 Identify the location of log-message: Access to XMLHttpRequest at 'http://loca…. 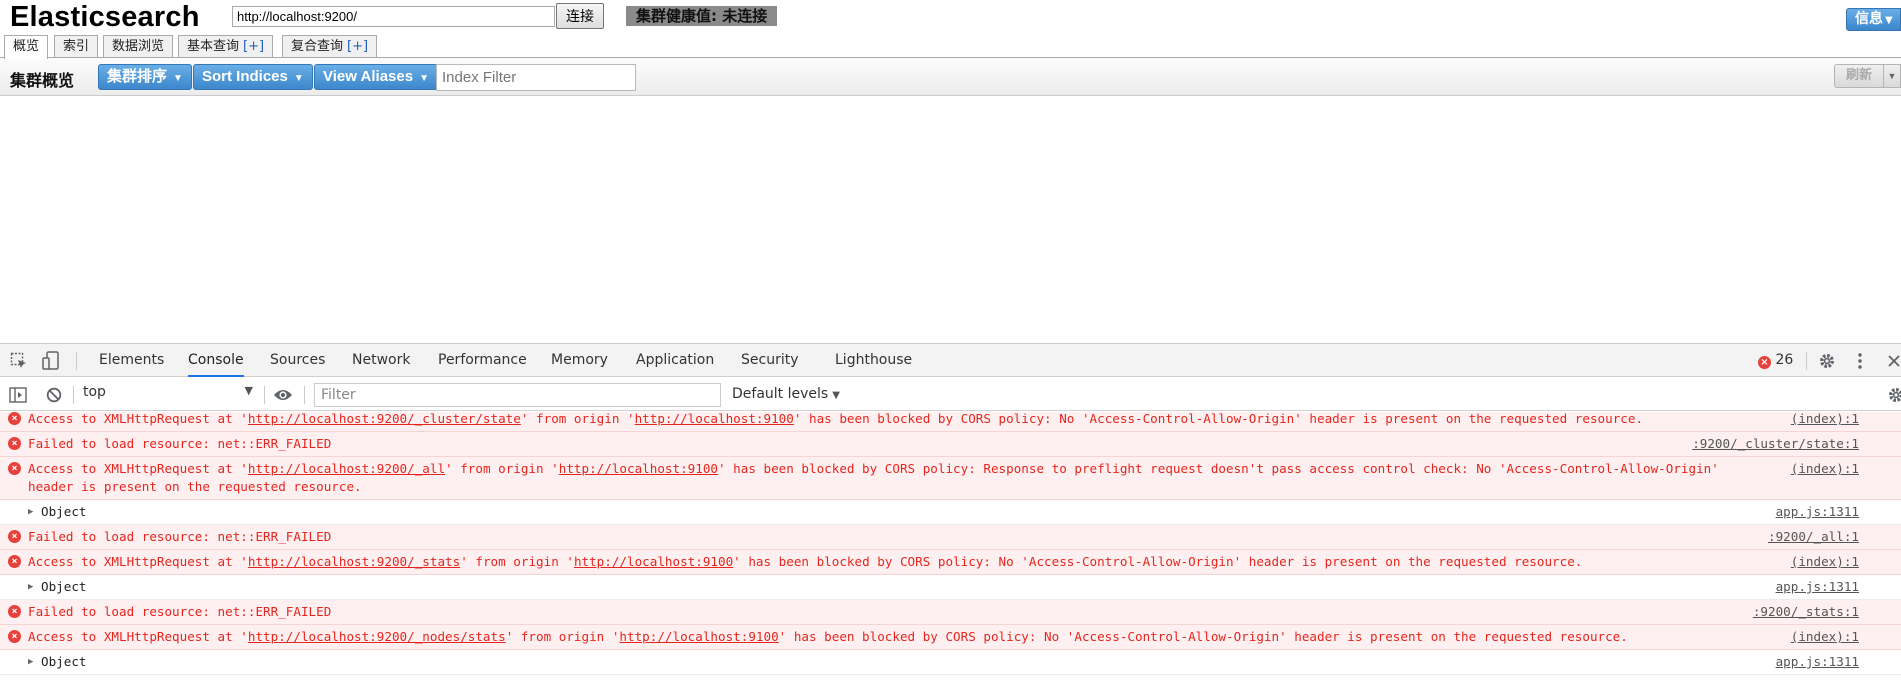
(835, 419).